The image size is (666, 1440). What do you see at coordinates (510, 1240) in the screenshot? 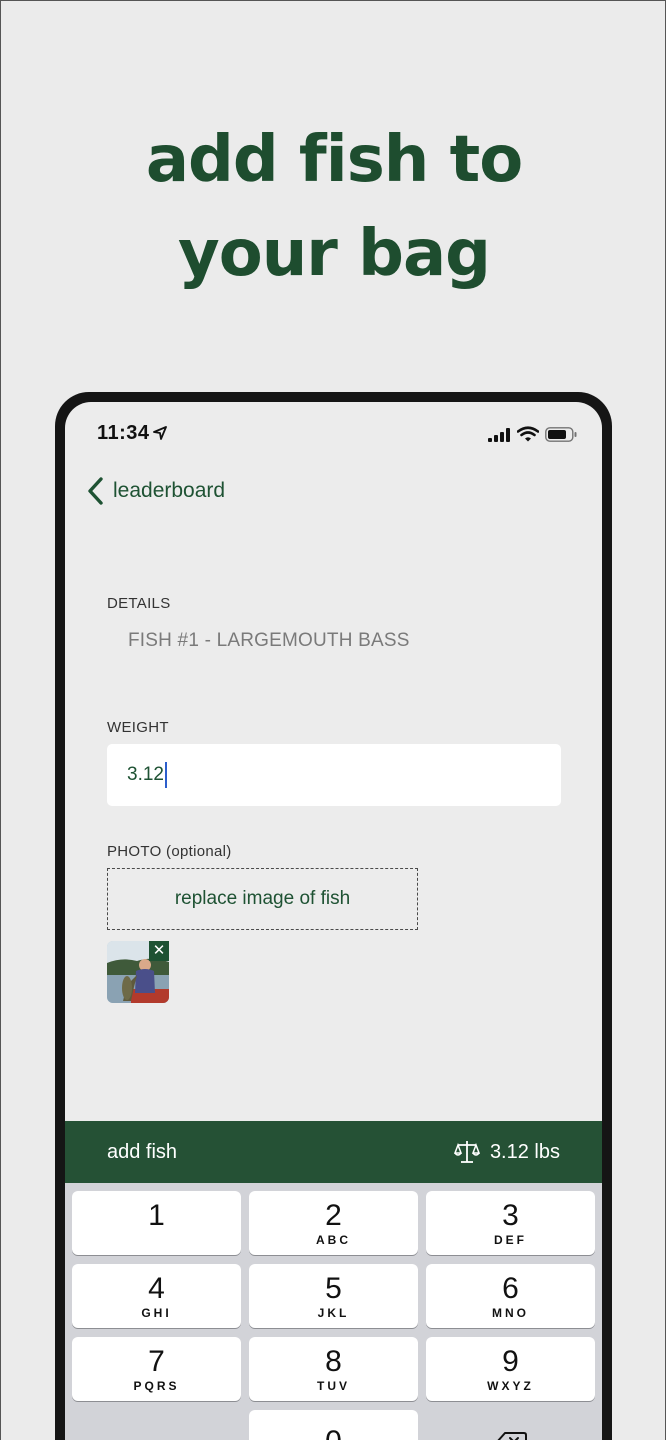
I see `key-letters: DEF` at bounding box center [510, 1240].